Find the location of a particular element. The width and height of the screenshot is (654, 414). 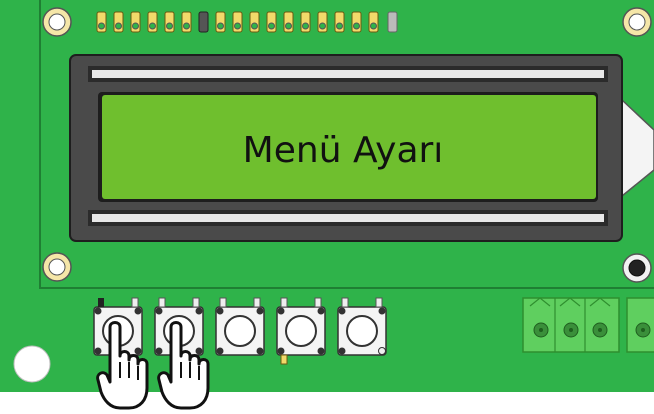

lcd-display-text: Menü Ayarı is located at coordinates (343, 150).